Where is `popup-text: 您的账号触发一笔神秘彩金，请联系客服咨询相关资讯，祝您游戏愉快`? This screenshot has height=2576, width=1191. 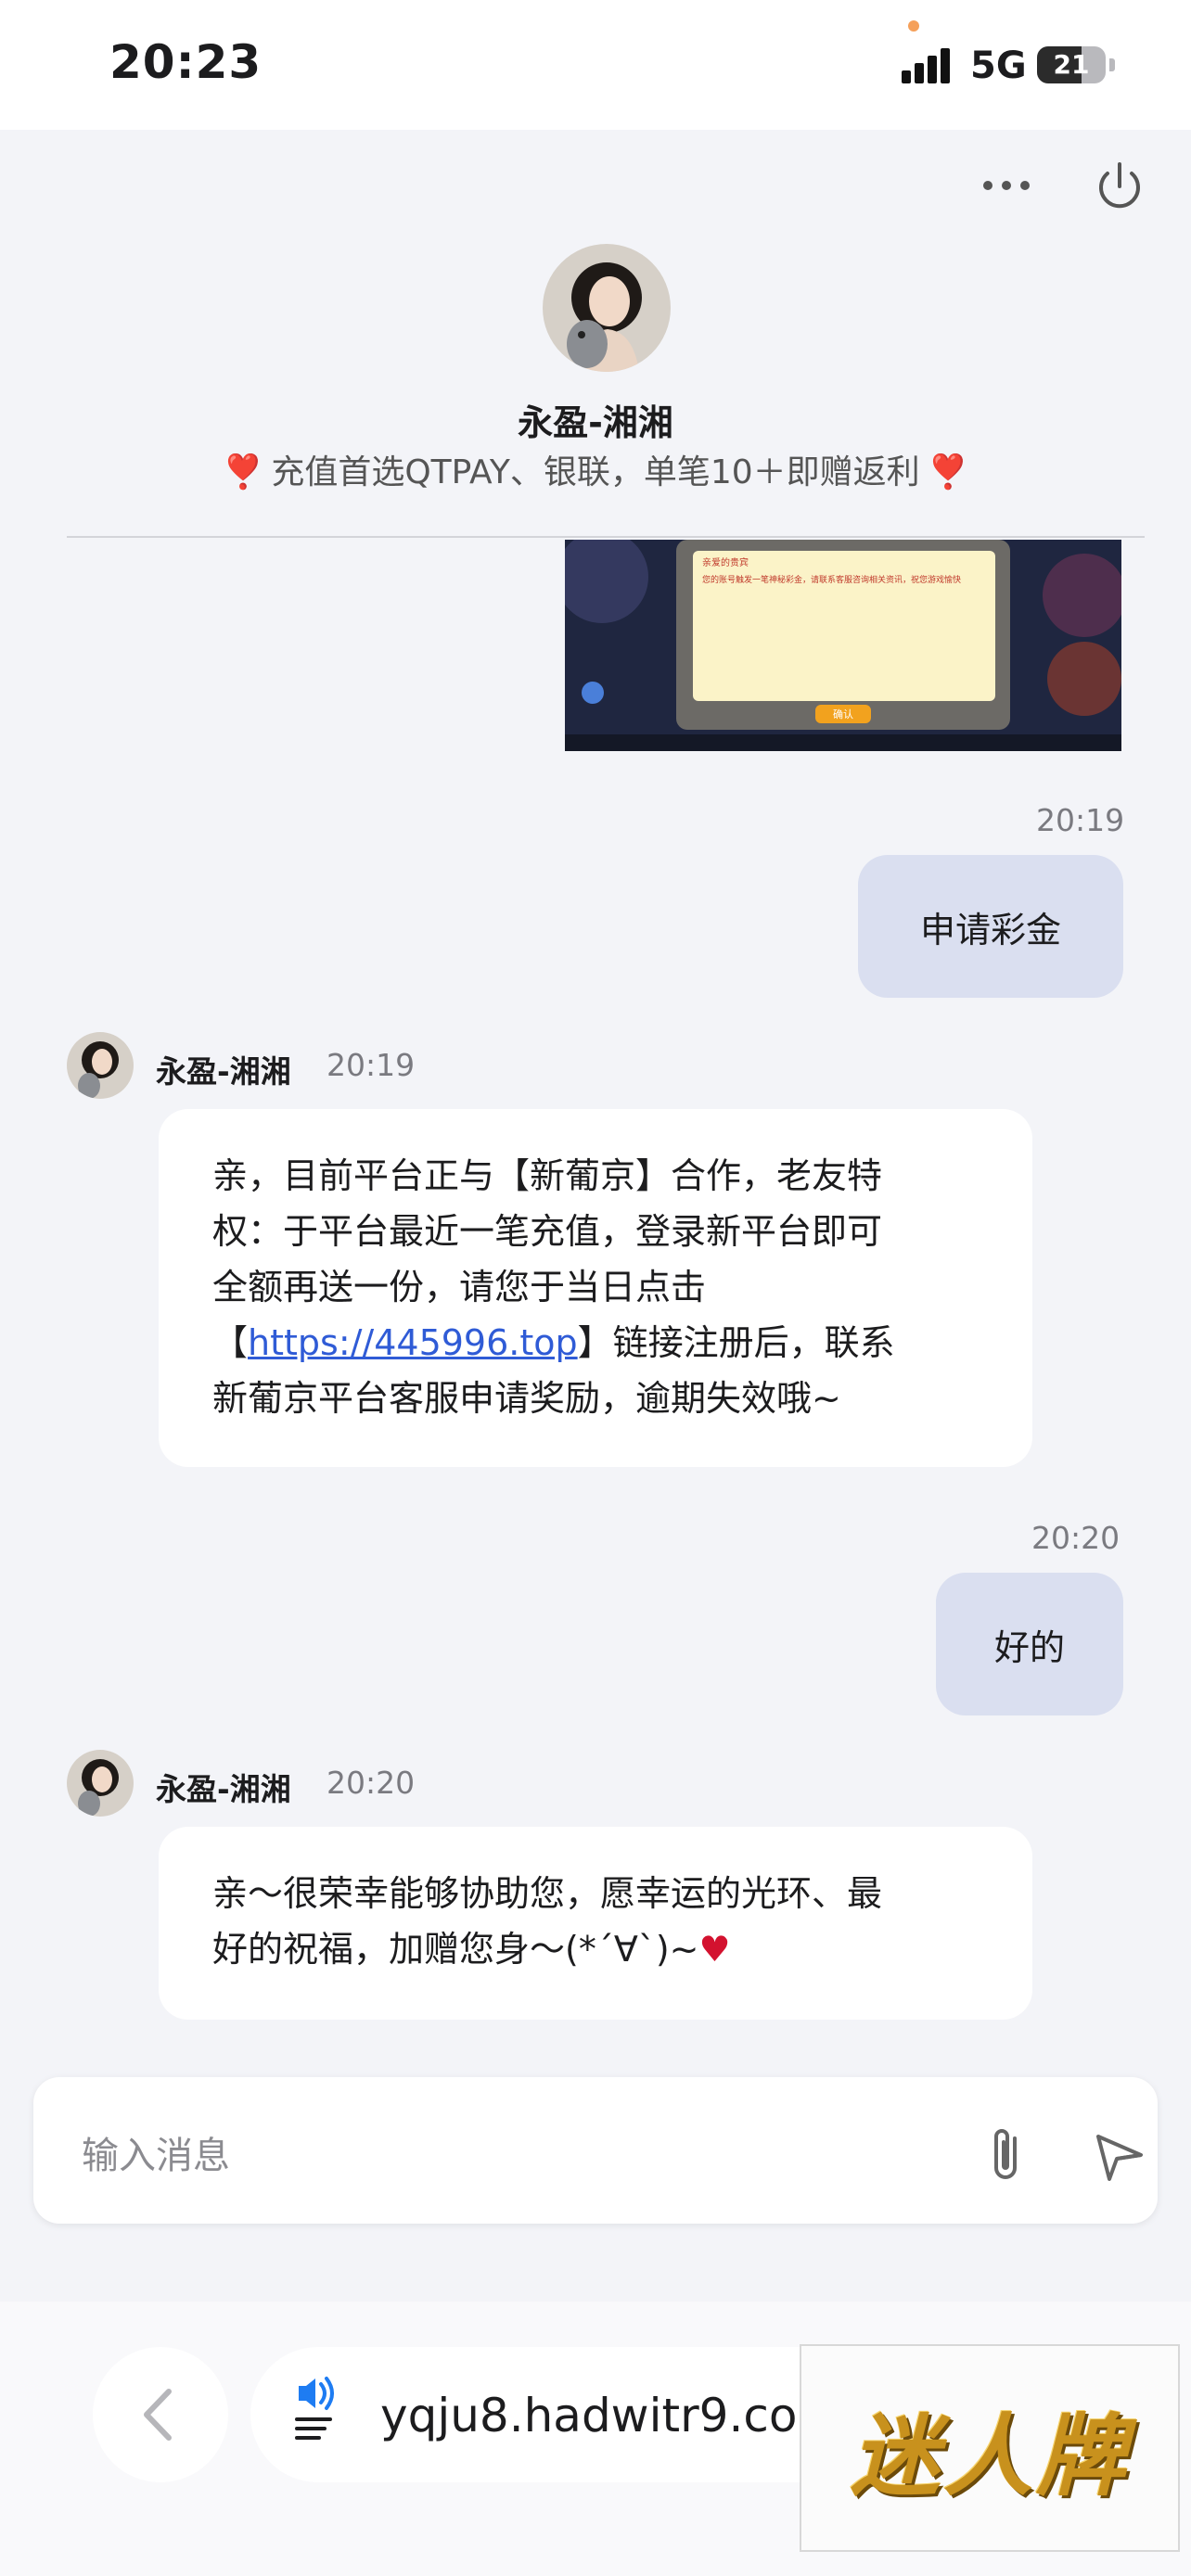 popup-text: 您的账号触发一笔神秘彩金，请联系客服咨询相关资讯，祝您游戏愉快 is located at coordinates (832, 580).